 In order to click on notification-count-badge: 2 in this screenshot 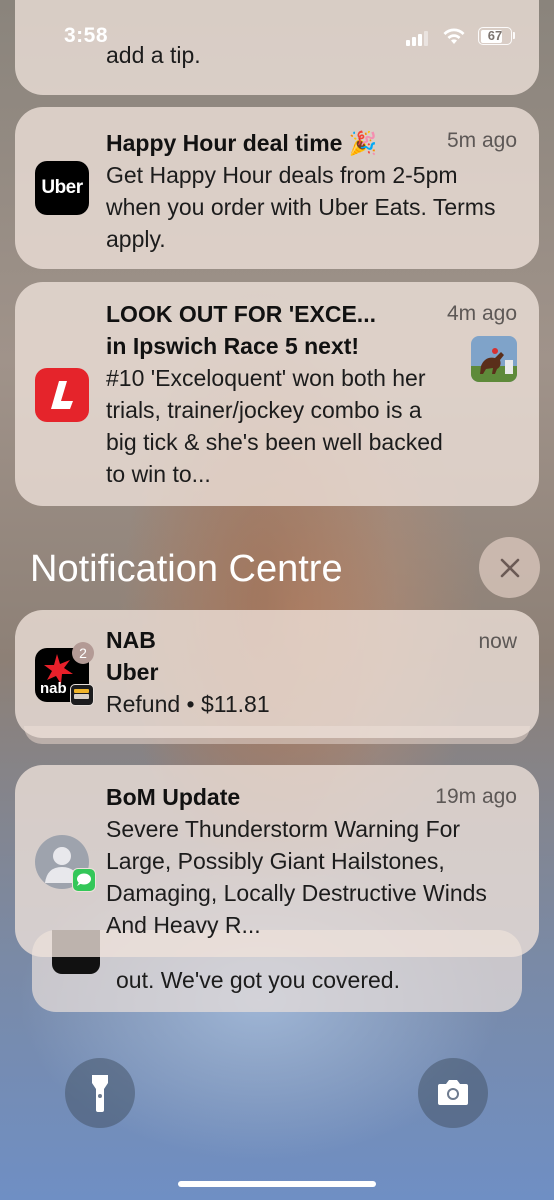, I will do `click(83, 653)`.